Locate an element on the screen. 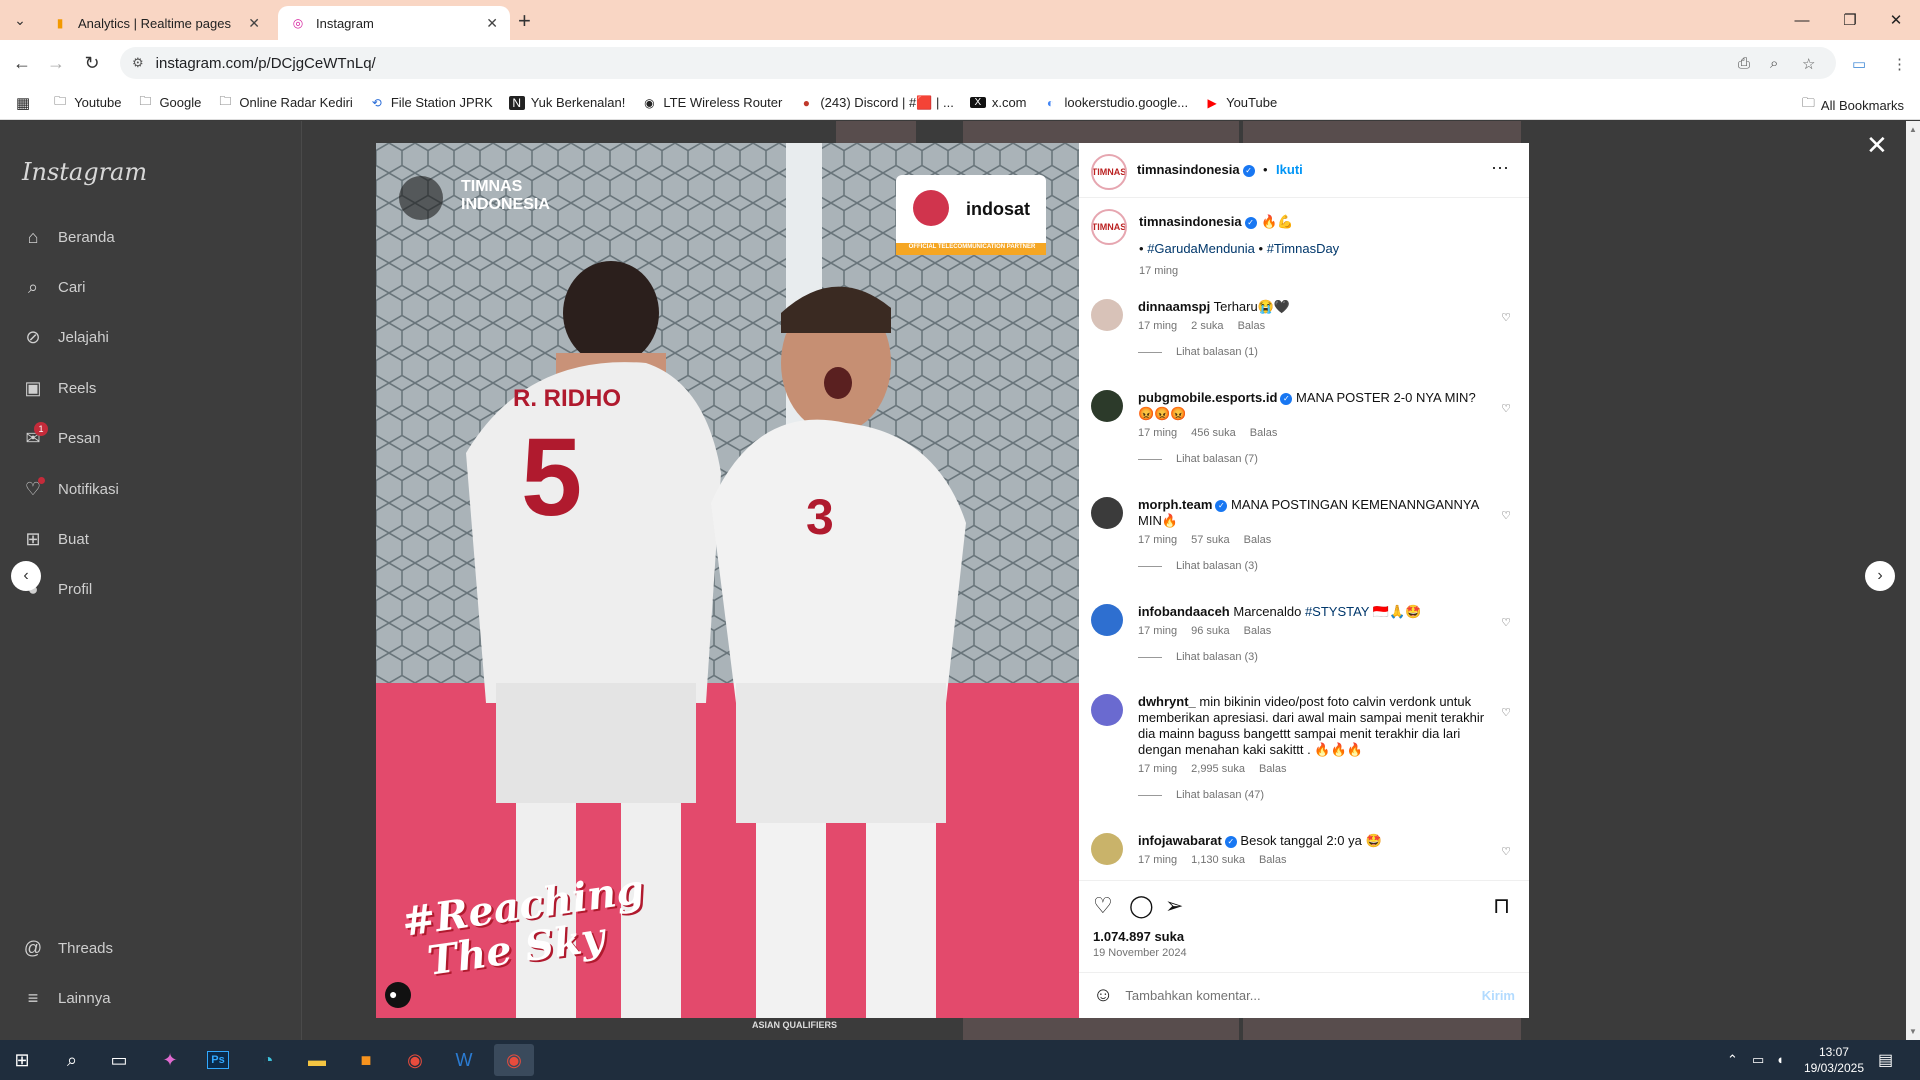 This screenshot has height=1080, width=1920. scroll-down-icon: ▼ is located at coordinates (1913, 1031).